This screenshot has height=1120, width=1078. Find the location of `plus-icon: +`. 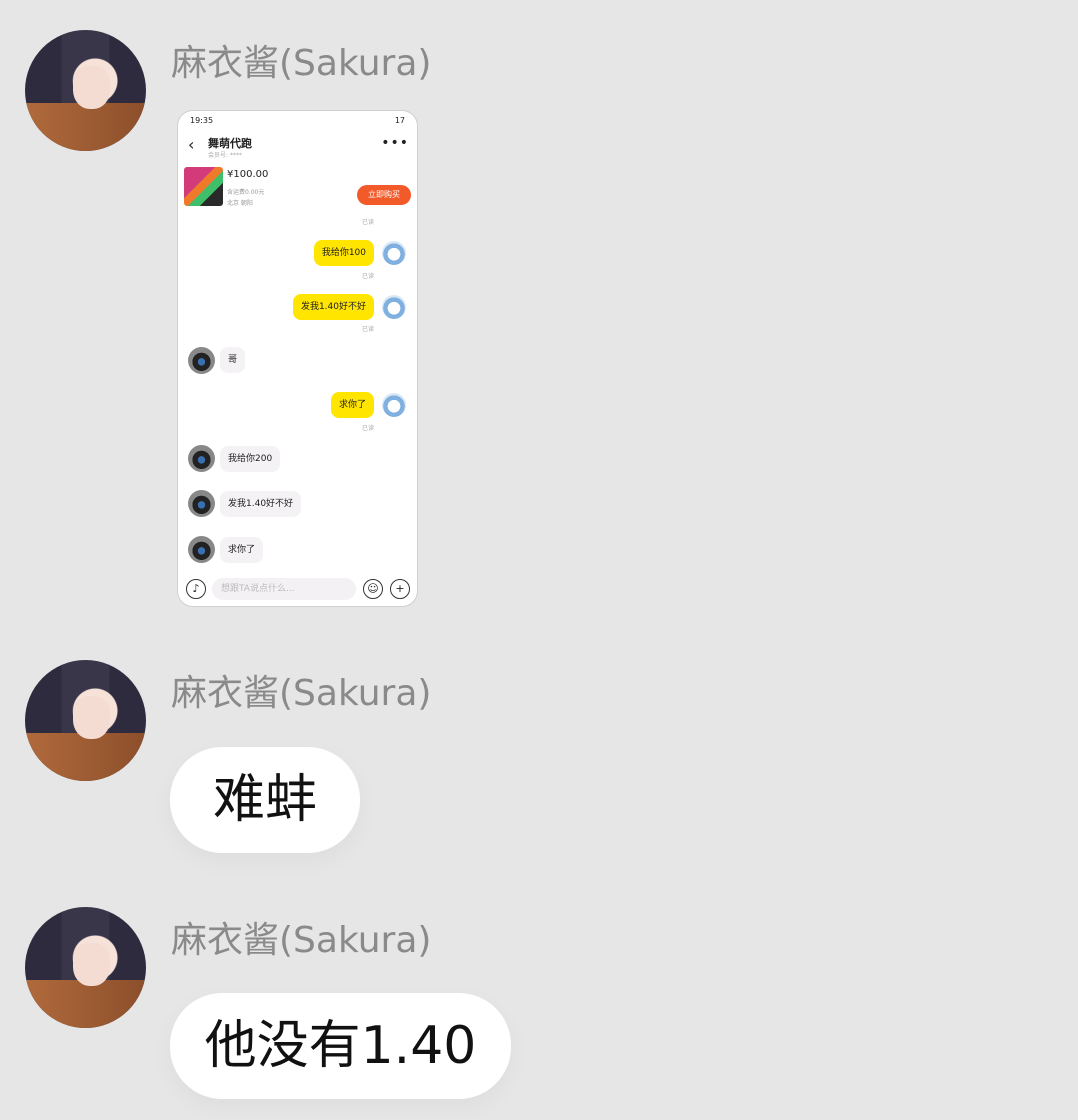

plus-icon: + is located at coordinates (400, 589).